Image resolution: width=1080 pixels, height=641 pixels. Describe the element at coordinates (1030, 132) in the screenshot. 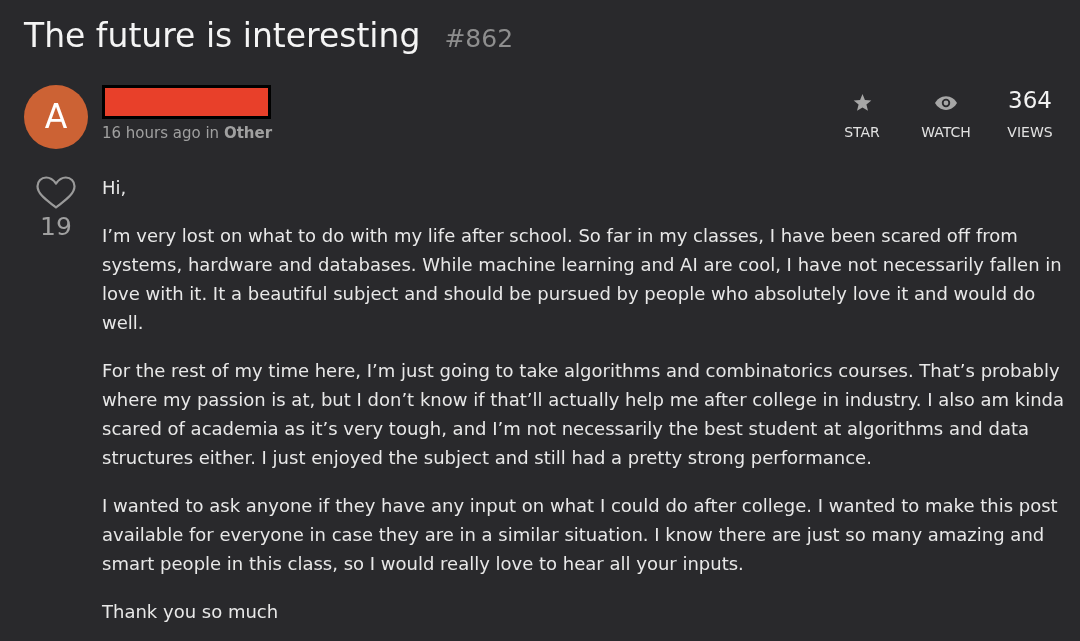

I see `views-label: VIEWS` at that location.